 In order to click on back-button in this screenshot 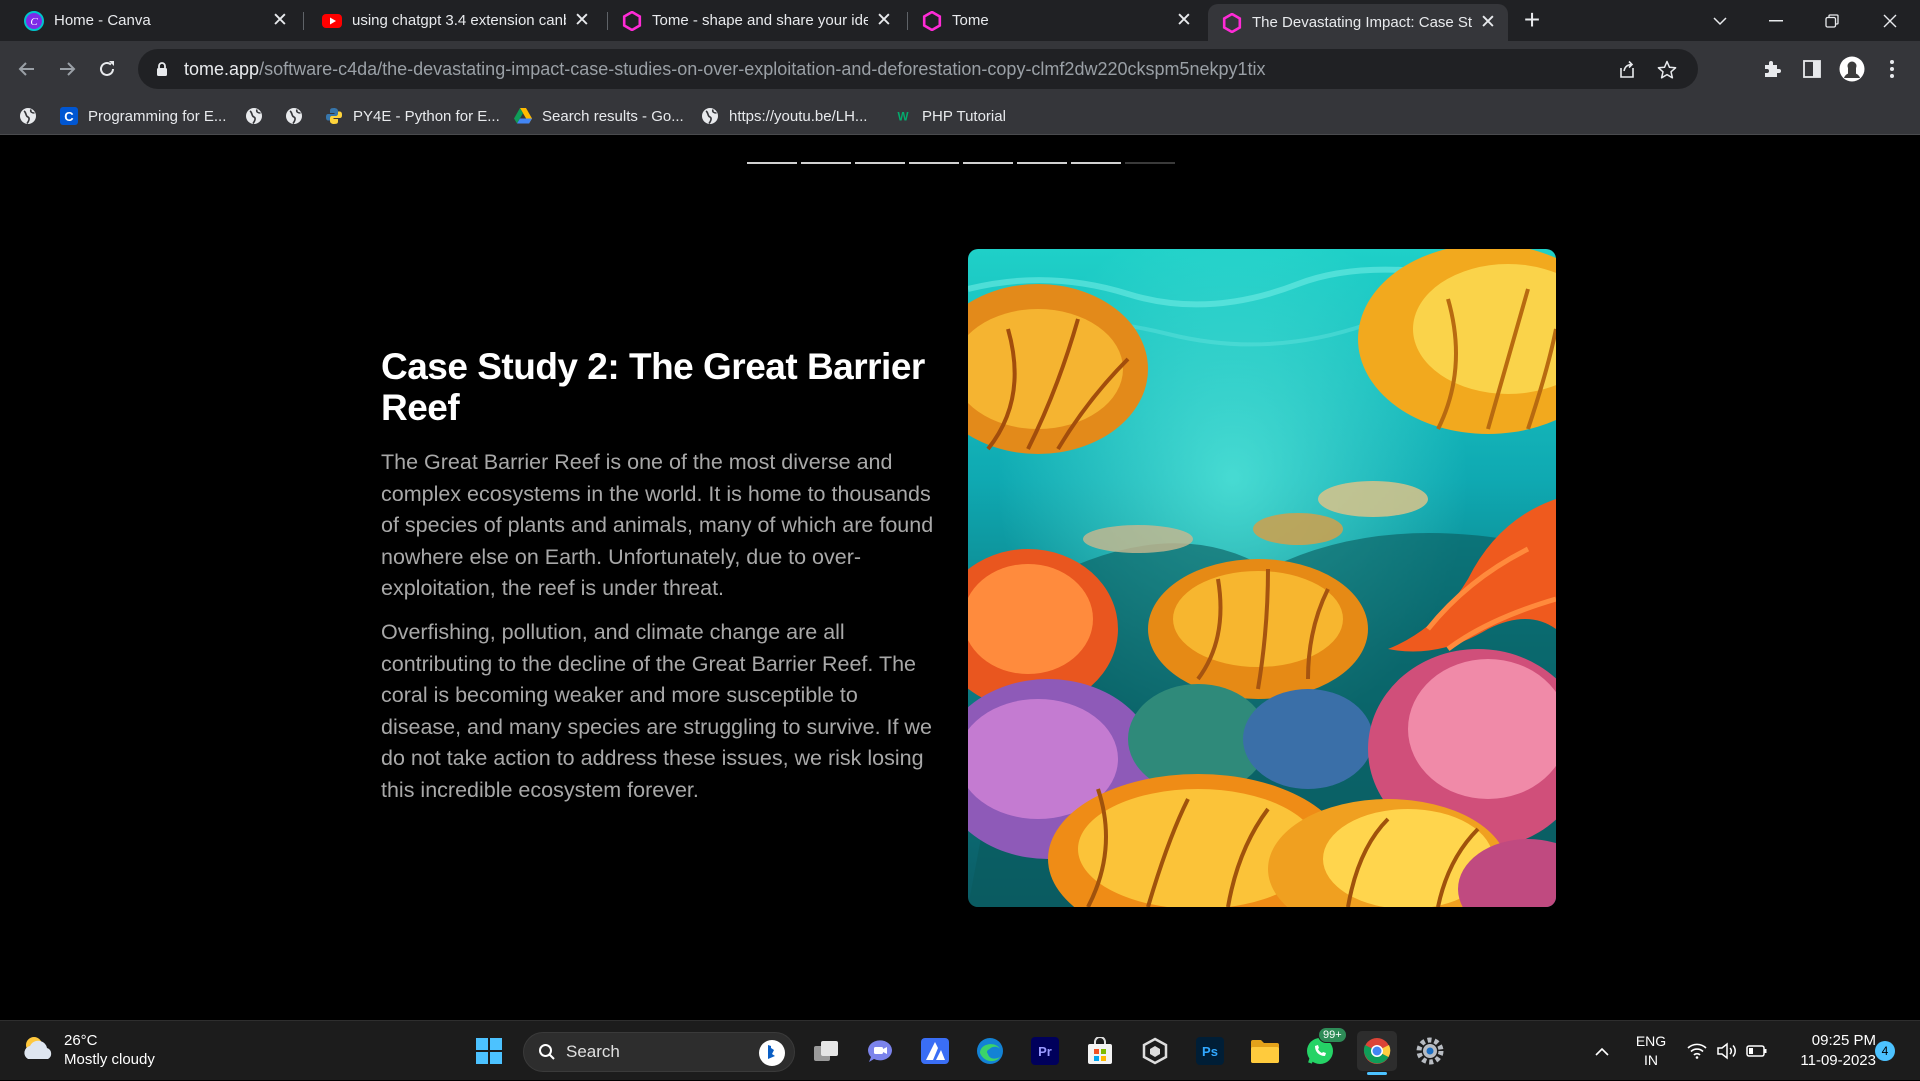, I will do `click(27, 69)`.